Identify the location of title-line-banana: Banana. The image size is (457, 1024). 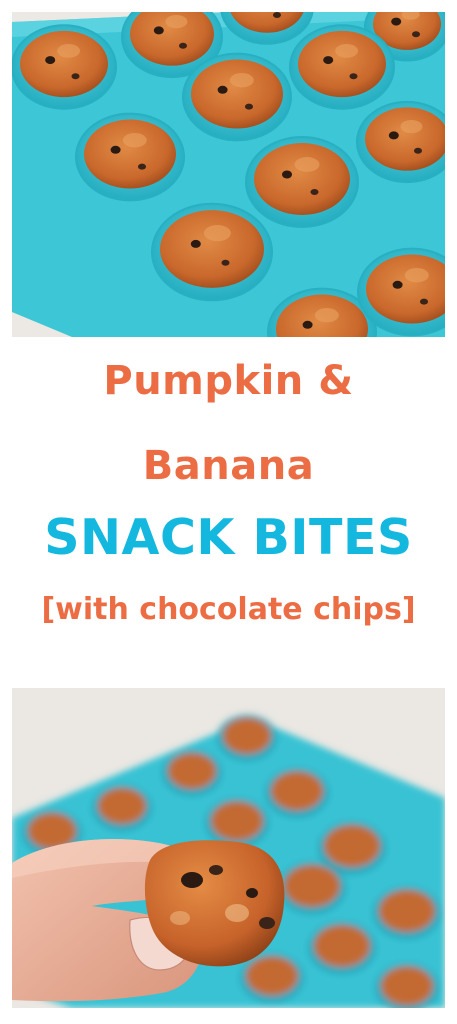
(228, 466).